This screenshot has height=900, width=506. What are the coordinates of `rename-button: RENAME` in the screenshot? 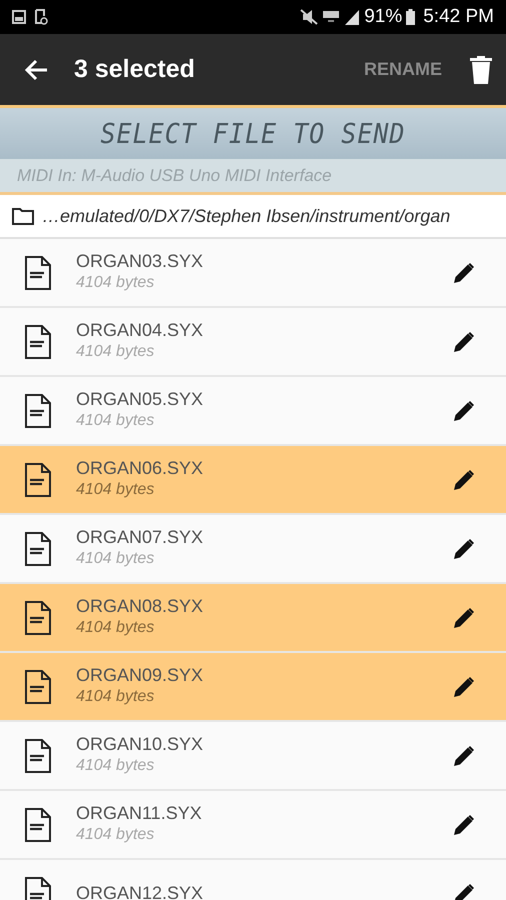 It's located at (403, 69).